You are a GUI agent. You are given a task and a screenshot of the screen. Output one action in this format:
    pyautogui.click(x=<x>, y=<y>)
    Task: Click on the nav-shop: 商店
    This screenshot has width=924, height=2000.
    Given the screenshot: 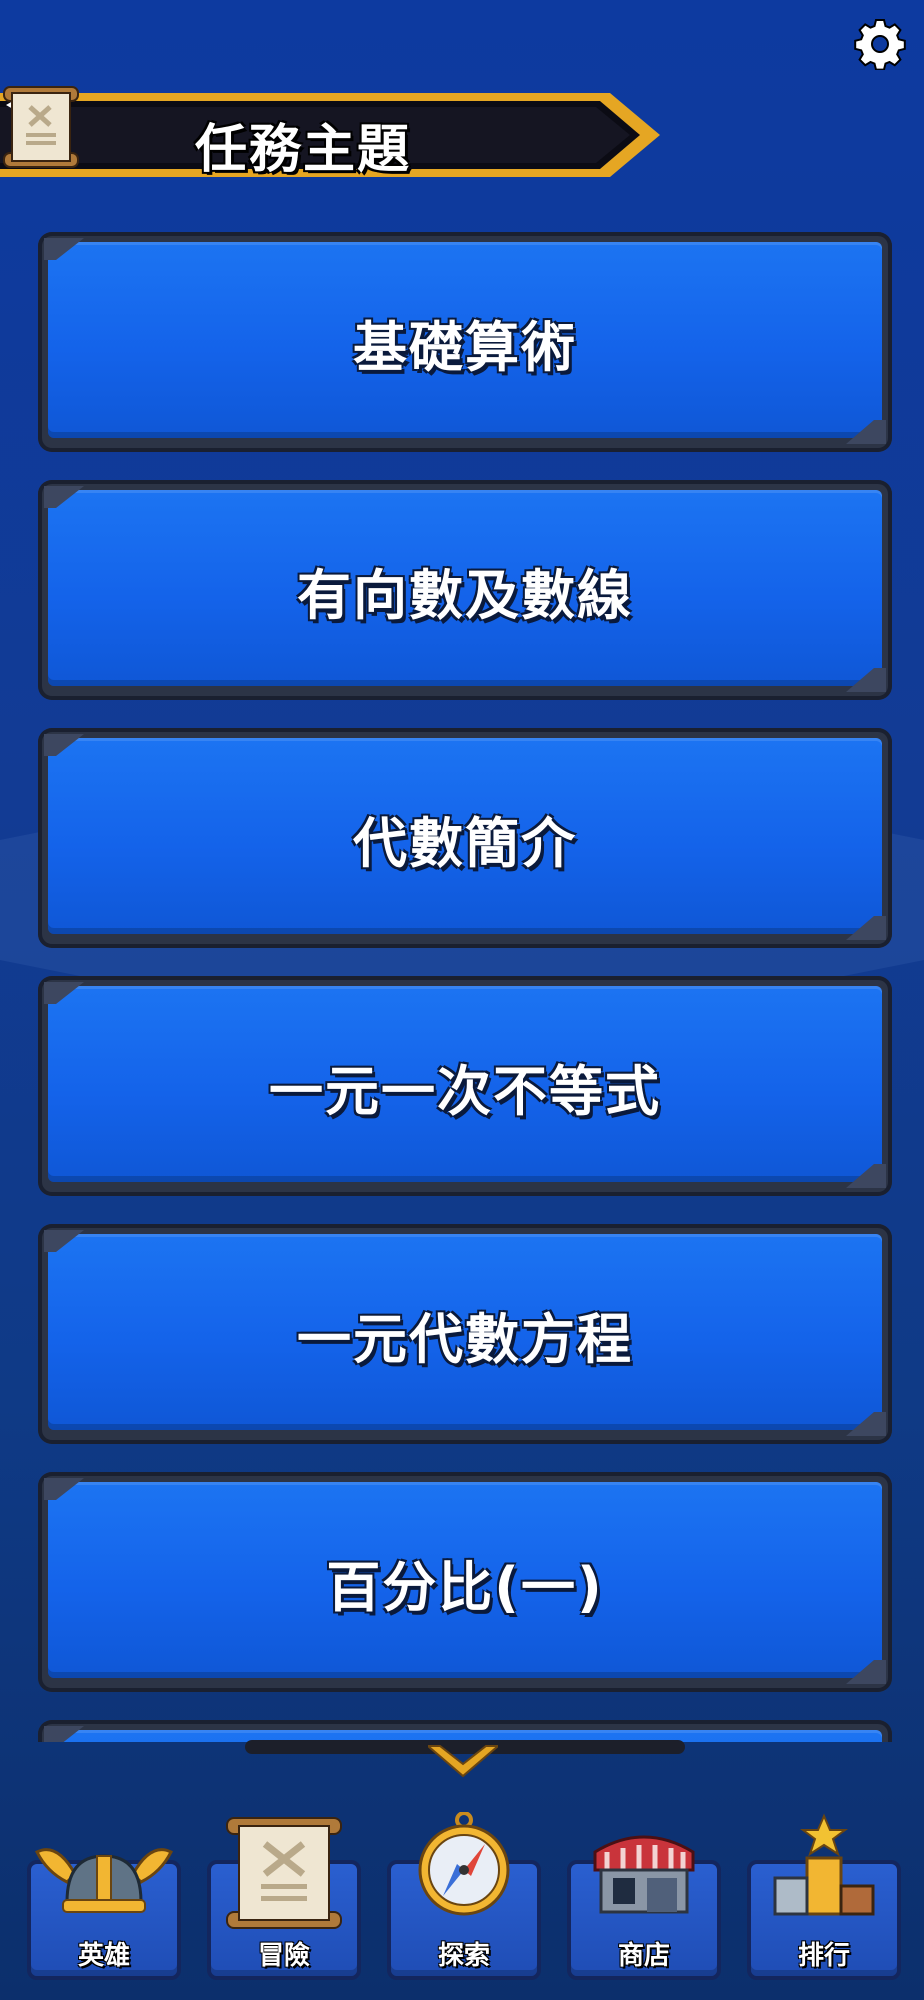 What is the action you would take?
    pyautogui.click(x=644, y=1907)
    